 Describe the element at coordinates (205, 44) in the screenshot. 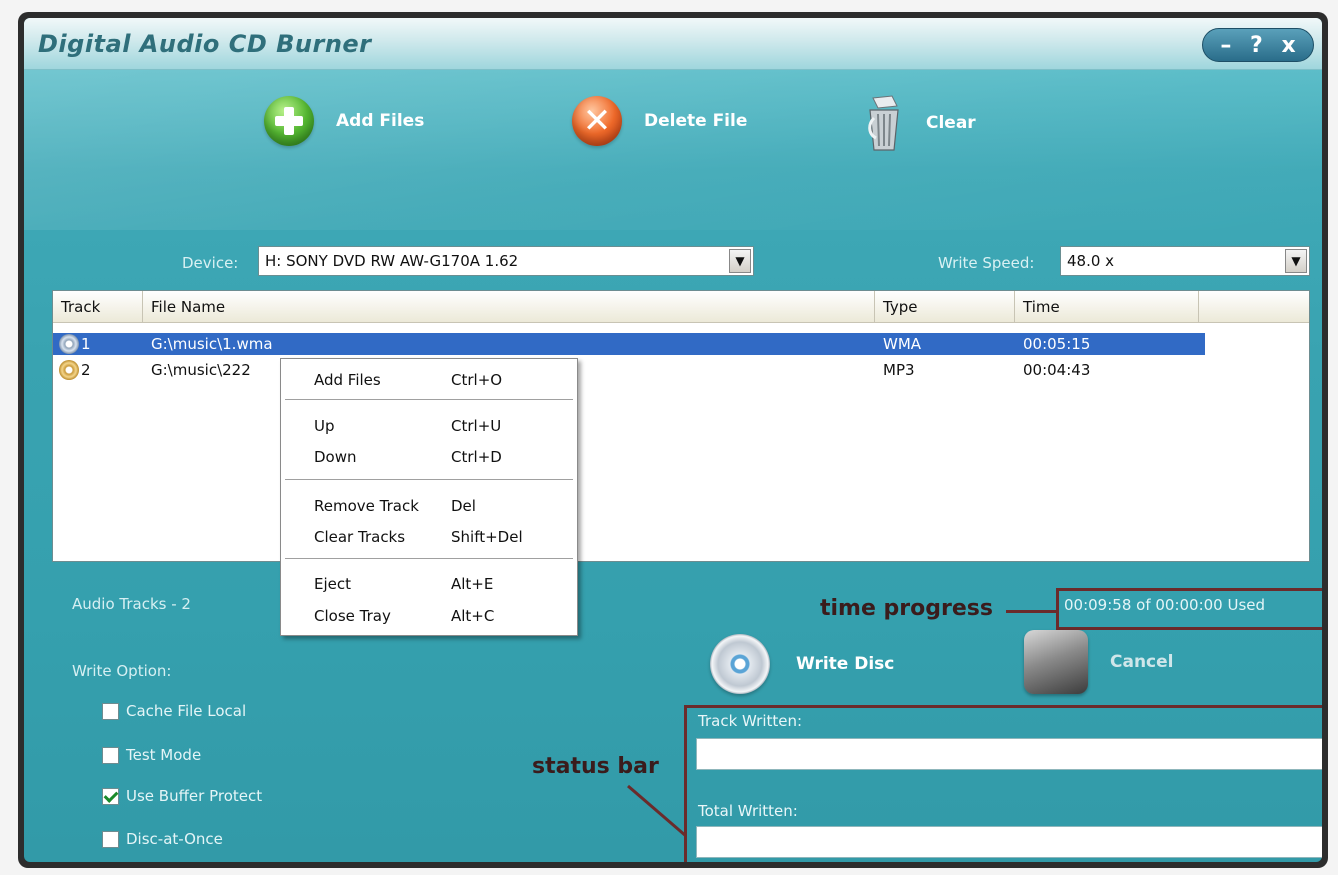

I see `app-title: Digital Audio CD Burner` at that location.